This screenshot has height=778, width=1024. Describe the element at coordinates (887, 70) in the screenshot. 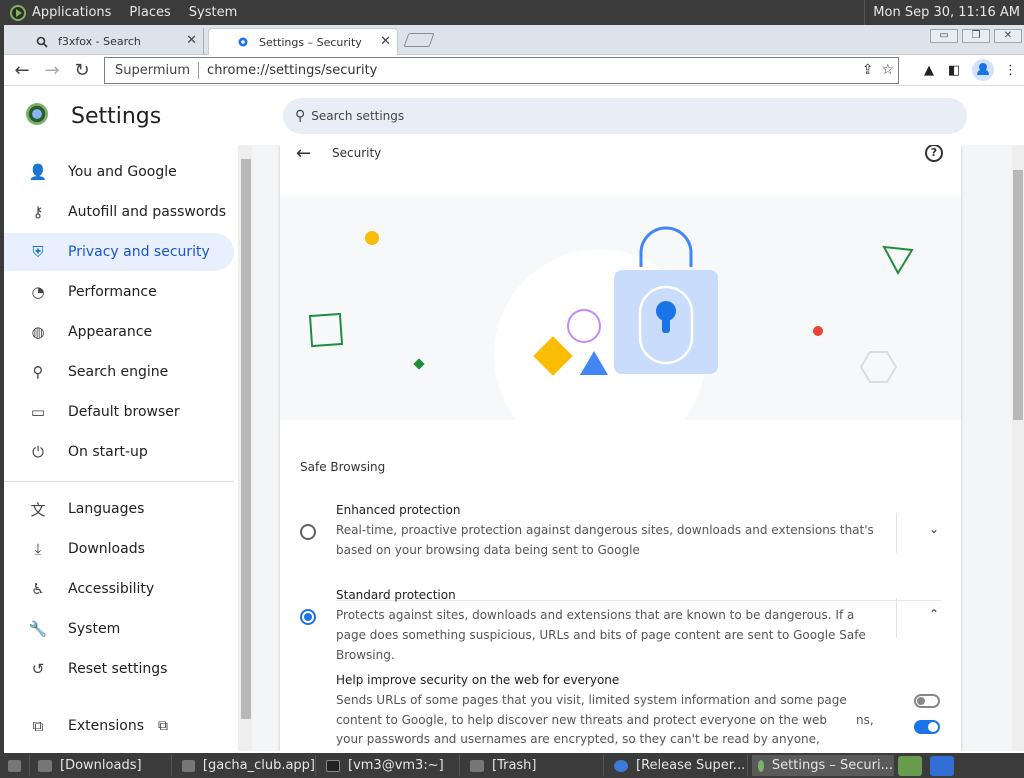

I see `bookmark-star-icon: ☆` at that location.